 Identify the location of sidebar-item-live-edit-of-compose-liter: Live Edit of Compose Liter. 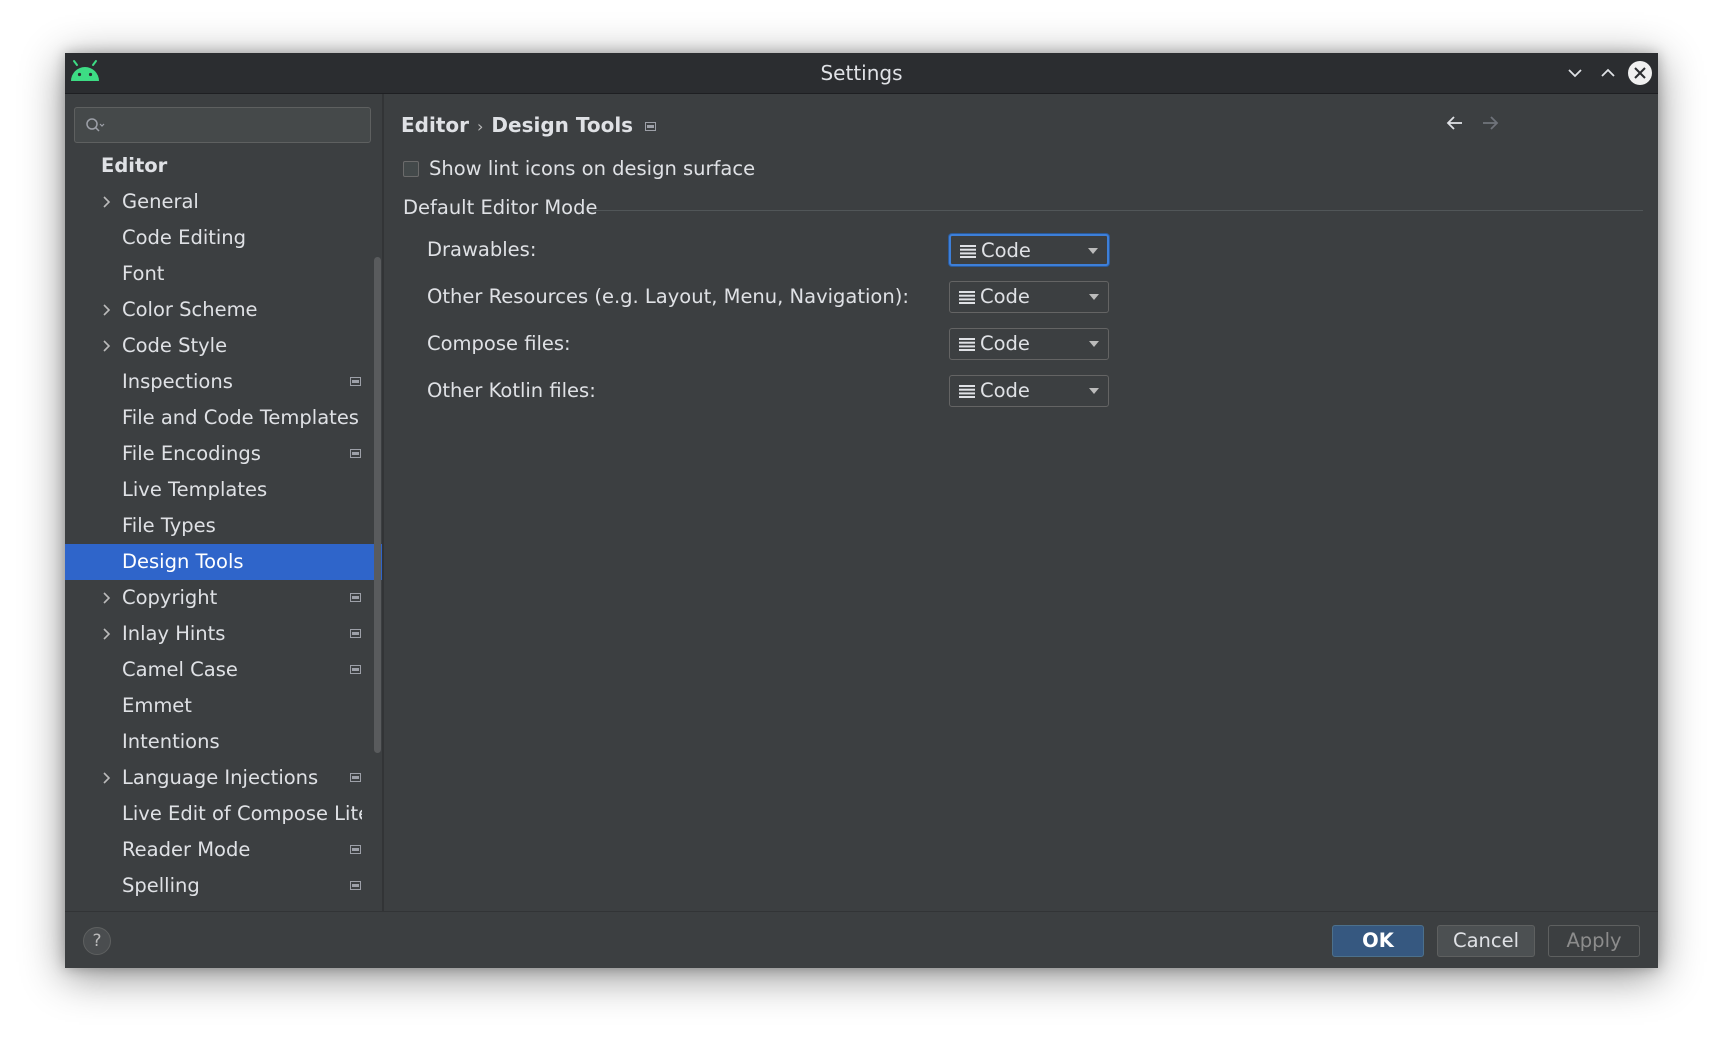
(223, 814).